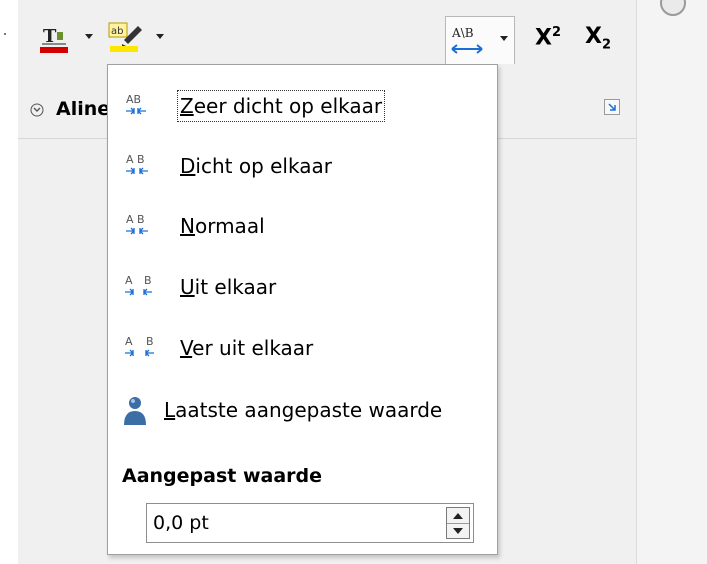  I want to click on very-tight-spacing-icon: AB, so click(136, 104).